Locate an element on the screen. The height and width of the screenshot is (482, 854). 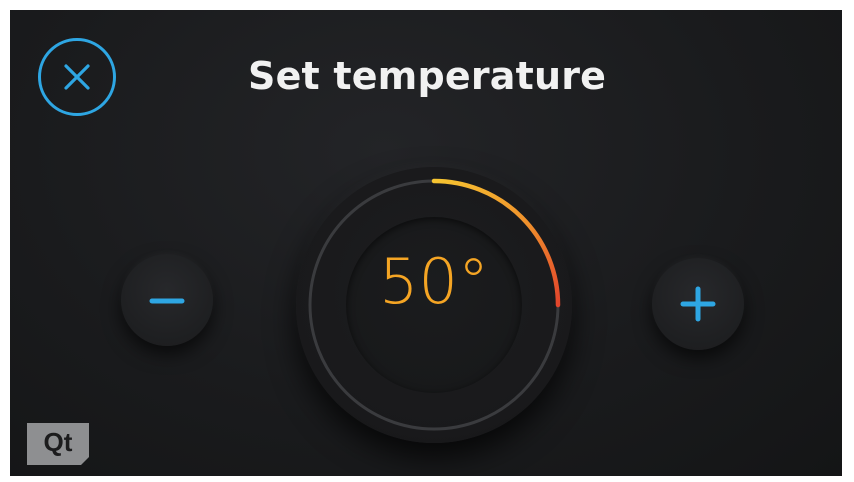
qt-logo-text: Qt is located at coordinates (58, 442).